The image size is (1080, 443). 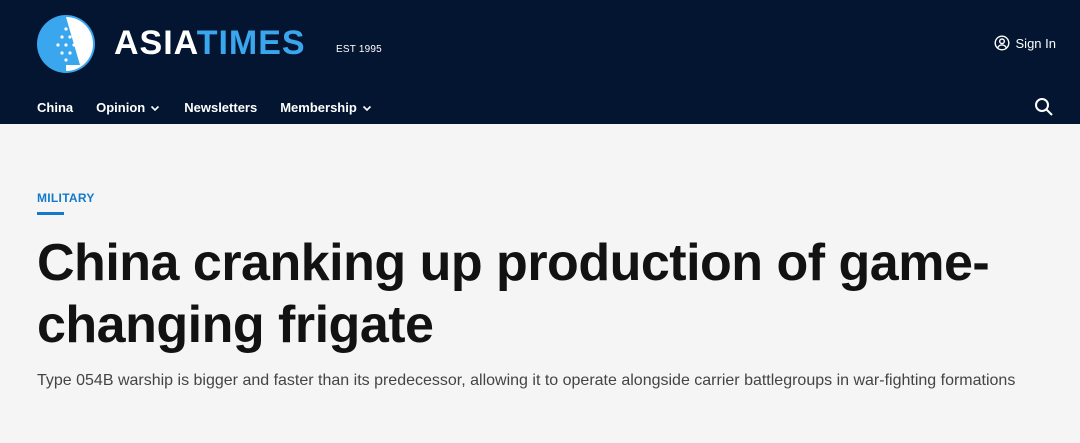 I want to click on established-label: EST 1995, so click(x=359, y=49).